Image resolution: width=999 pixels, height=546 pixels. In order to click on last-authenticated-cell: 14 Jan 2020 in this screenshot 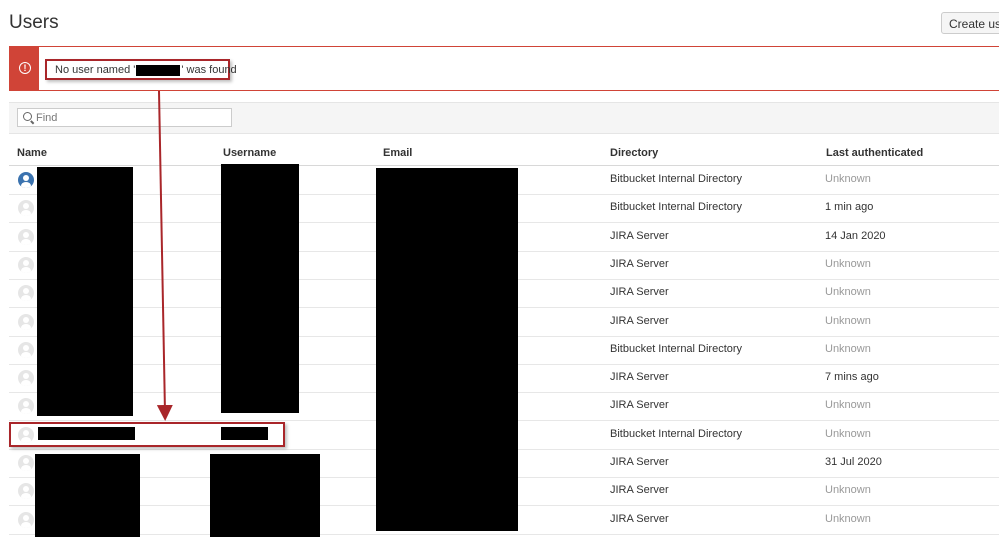, I will do `click(855, 235)`.